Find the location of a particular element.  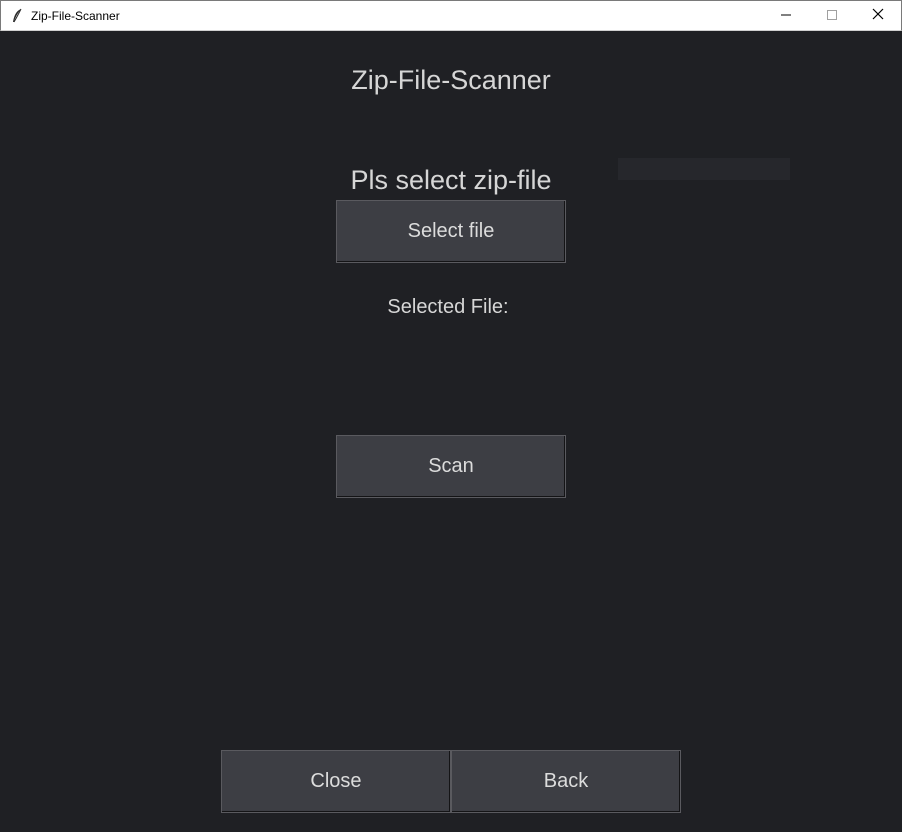

window-controls is located at coordinates (832, 16).